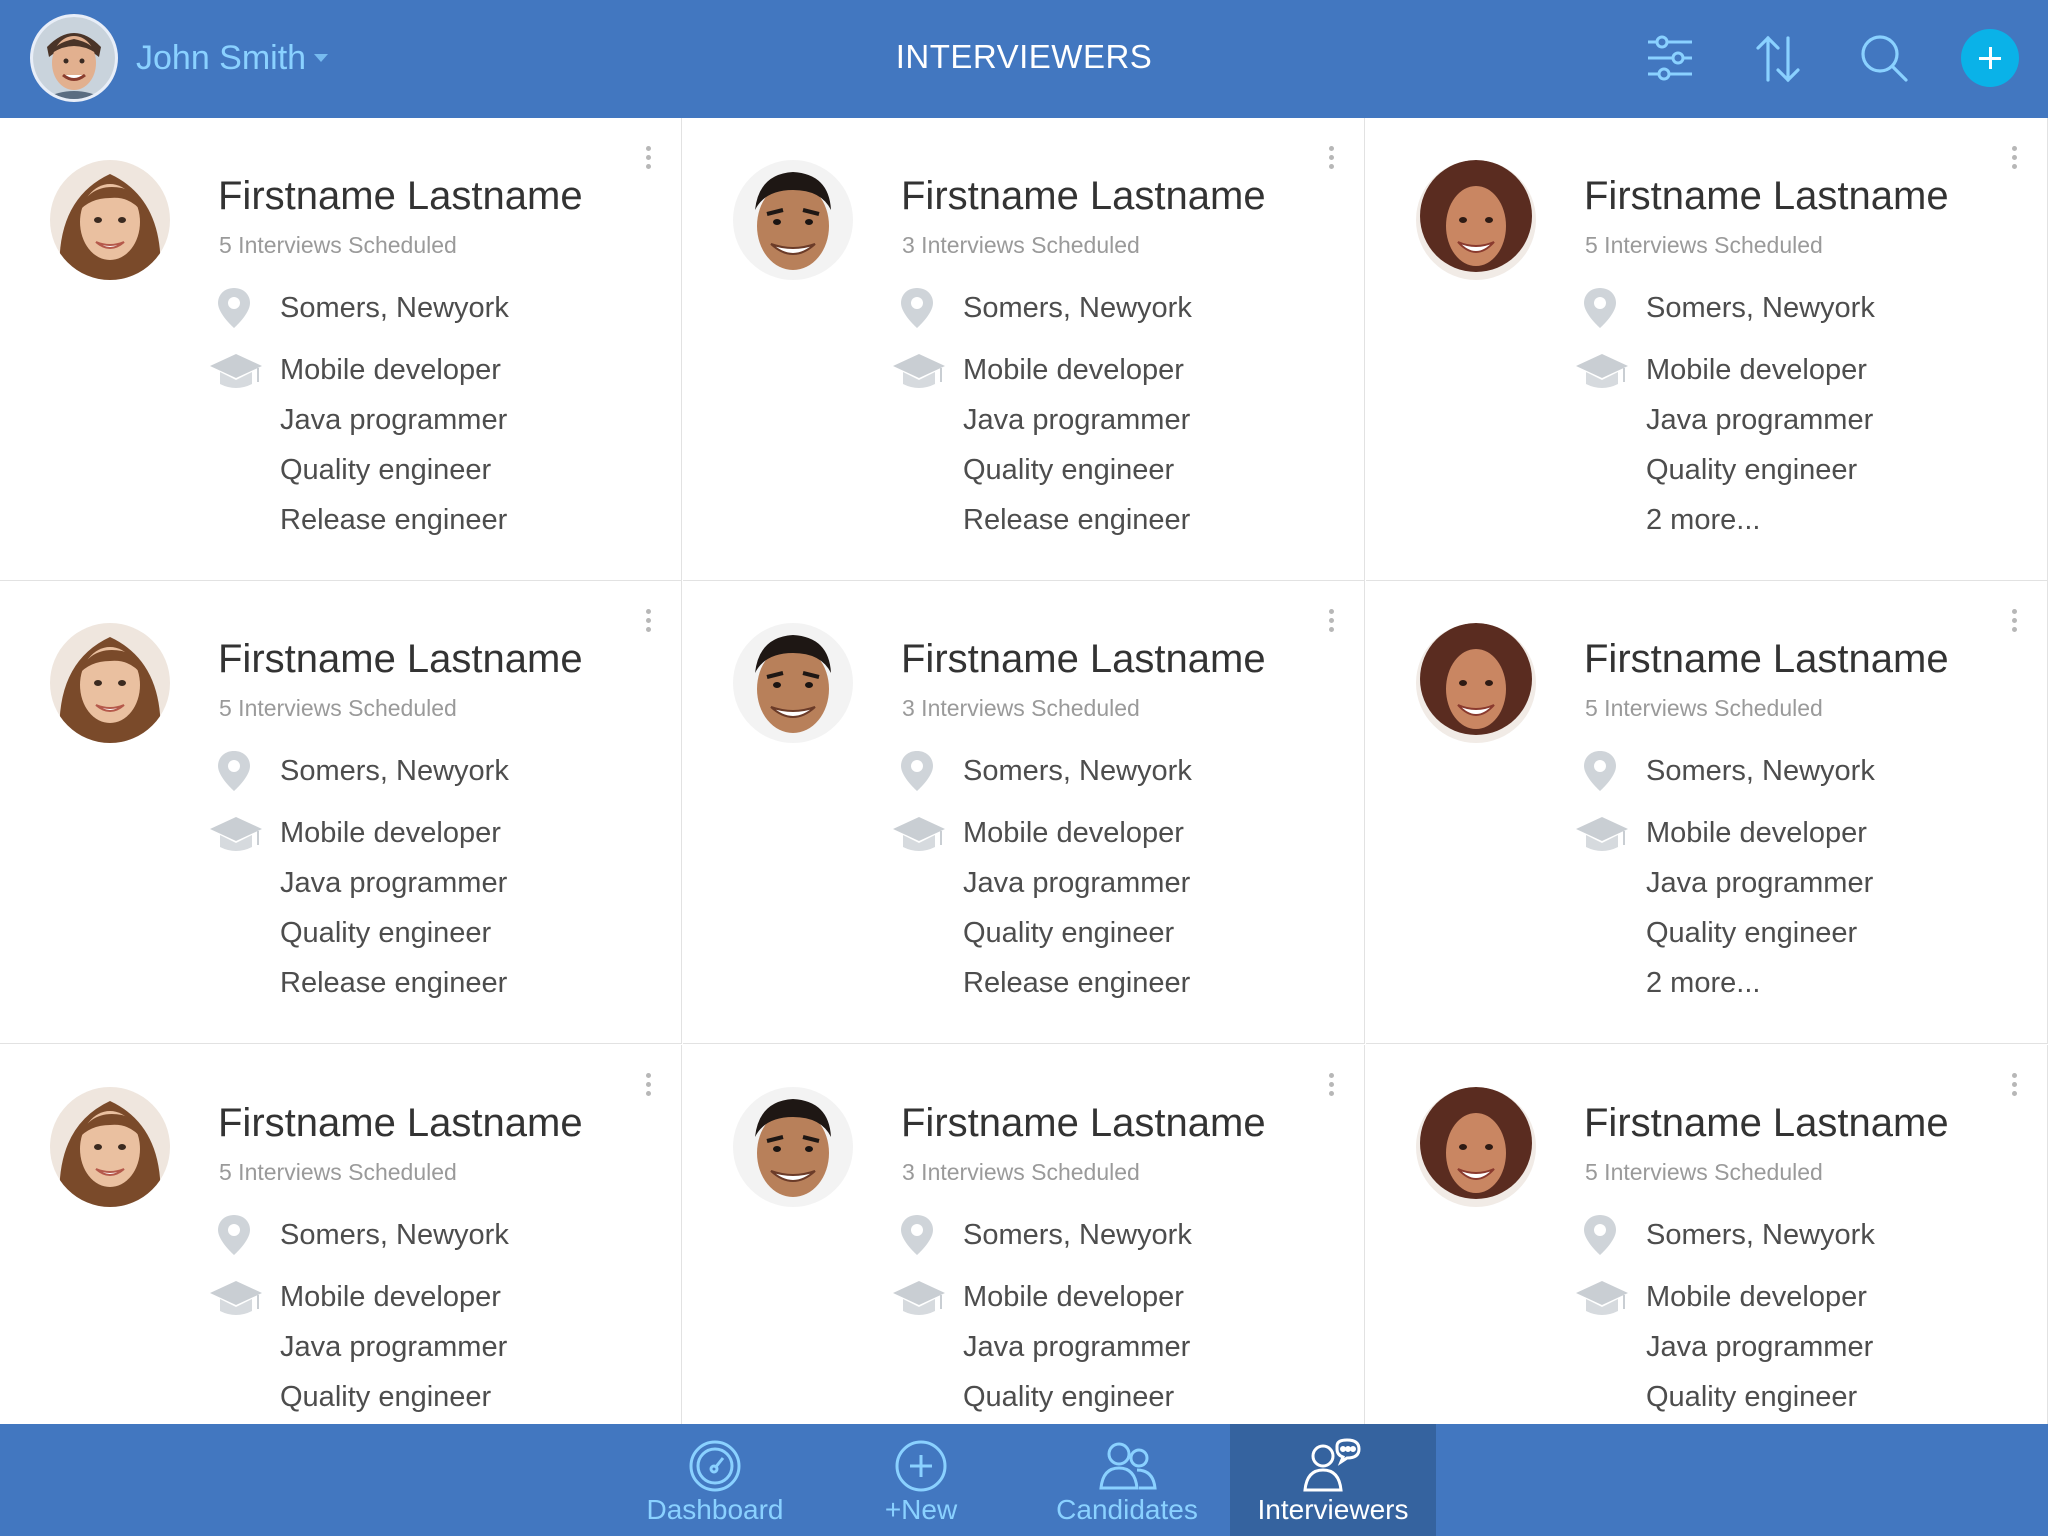 The width and height of the screenshot is (2048, 1536). What do you see at coordinates (1333, 1509) in the screenshot?
I see `tab-label: Interviewers` at bounding box center [1333, 1509].